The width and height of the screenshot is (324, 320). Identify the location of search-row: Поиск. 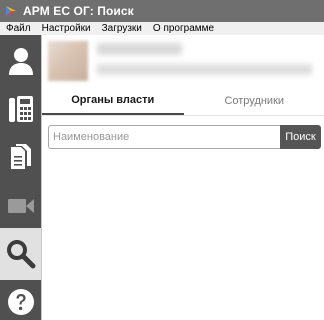
(184, 137).